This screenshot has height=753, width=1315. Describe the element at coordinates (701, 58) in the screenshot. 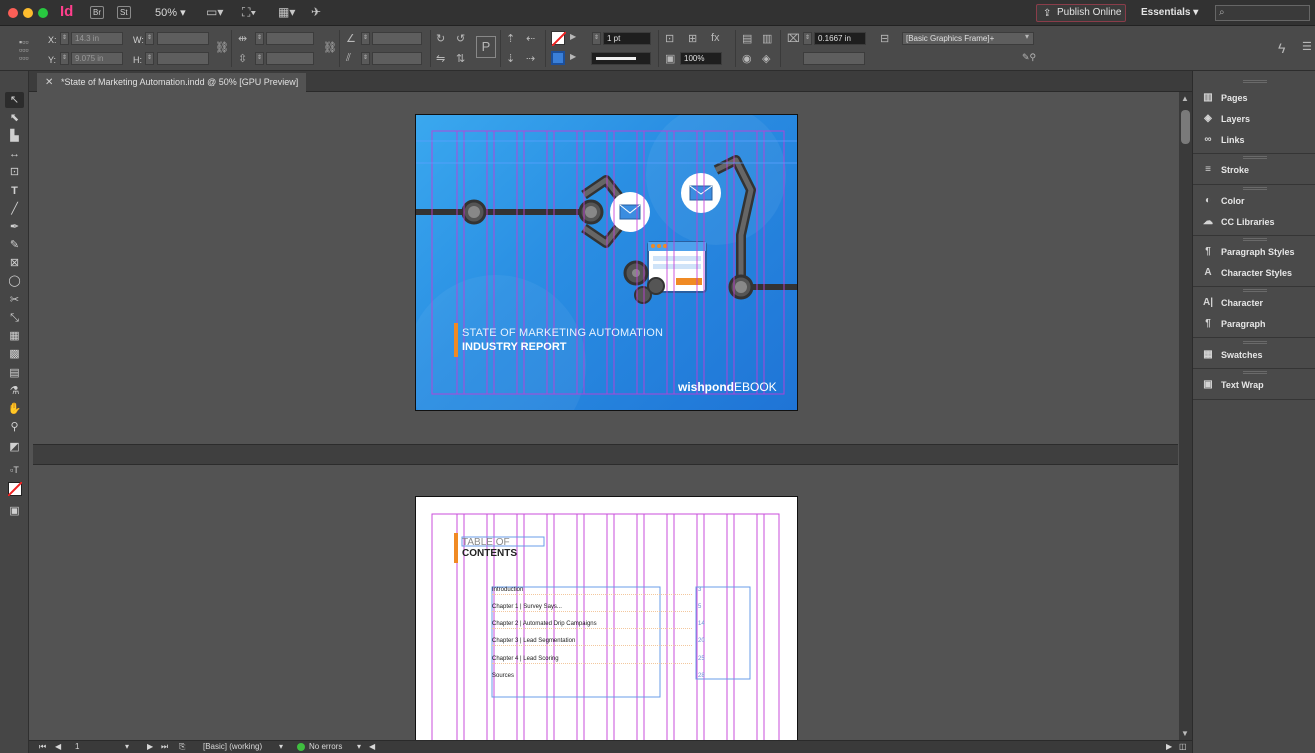

I see `opacity-field: 100%` at that location.